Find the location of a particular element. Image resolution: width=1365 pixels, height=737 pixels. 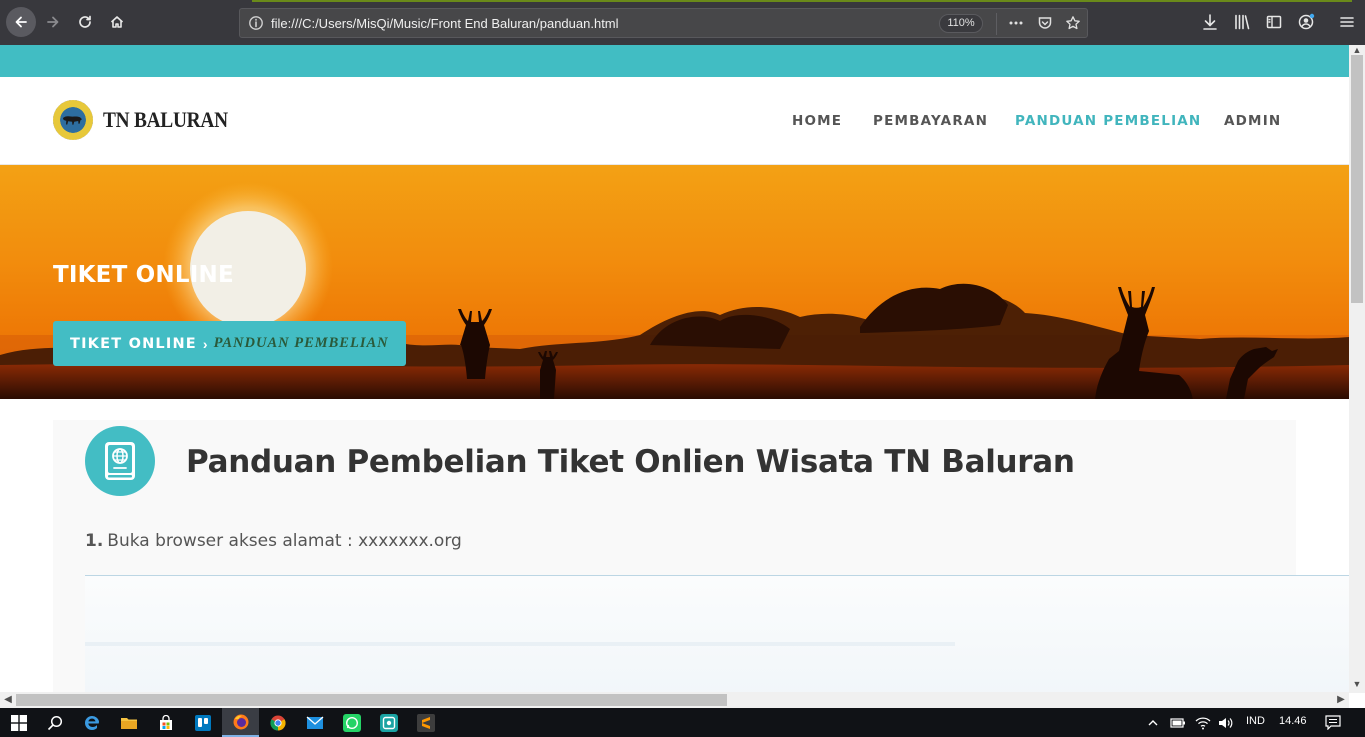

forward-button is located at coordinates (53, 22).